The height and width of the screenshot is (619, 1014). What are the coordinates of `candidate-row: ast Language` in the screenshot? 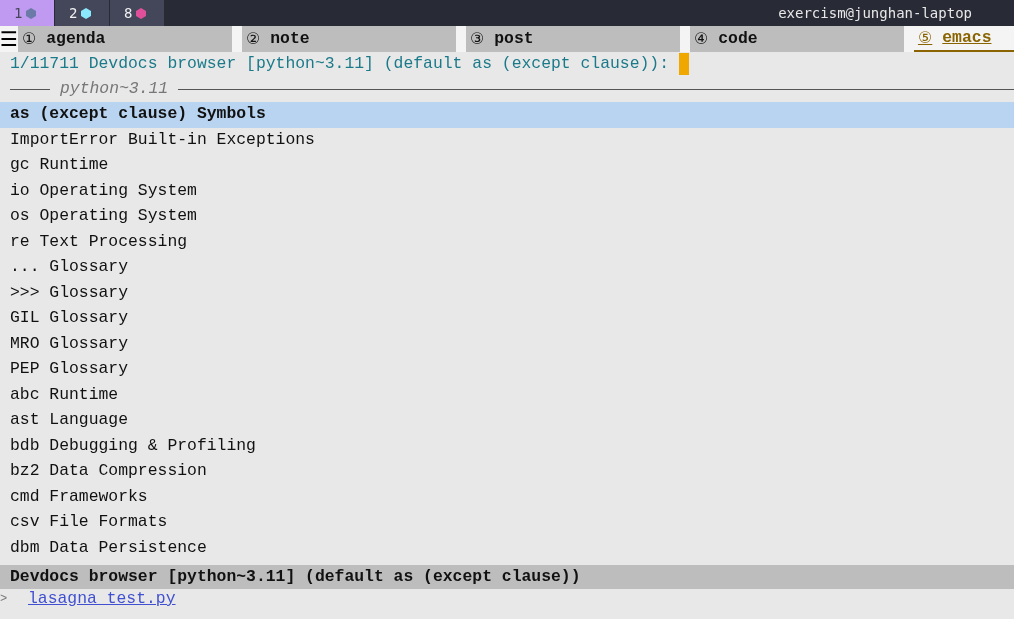 It's located at (507, 421).